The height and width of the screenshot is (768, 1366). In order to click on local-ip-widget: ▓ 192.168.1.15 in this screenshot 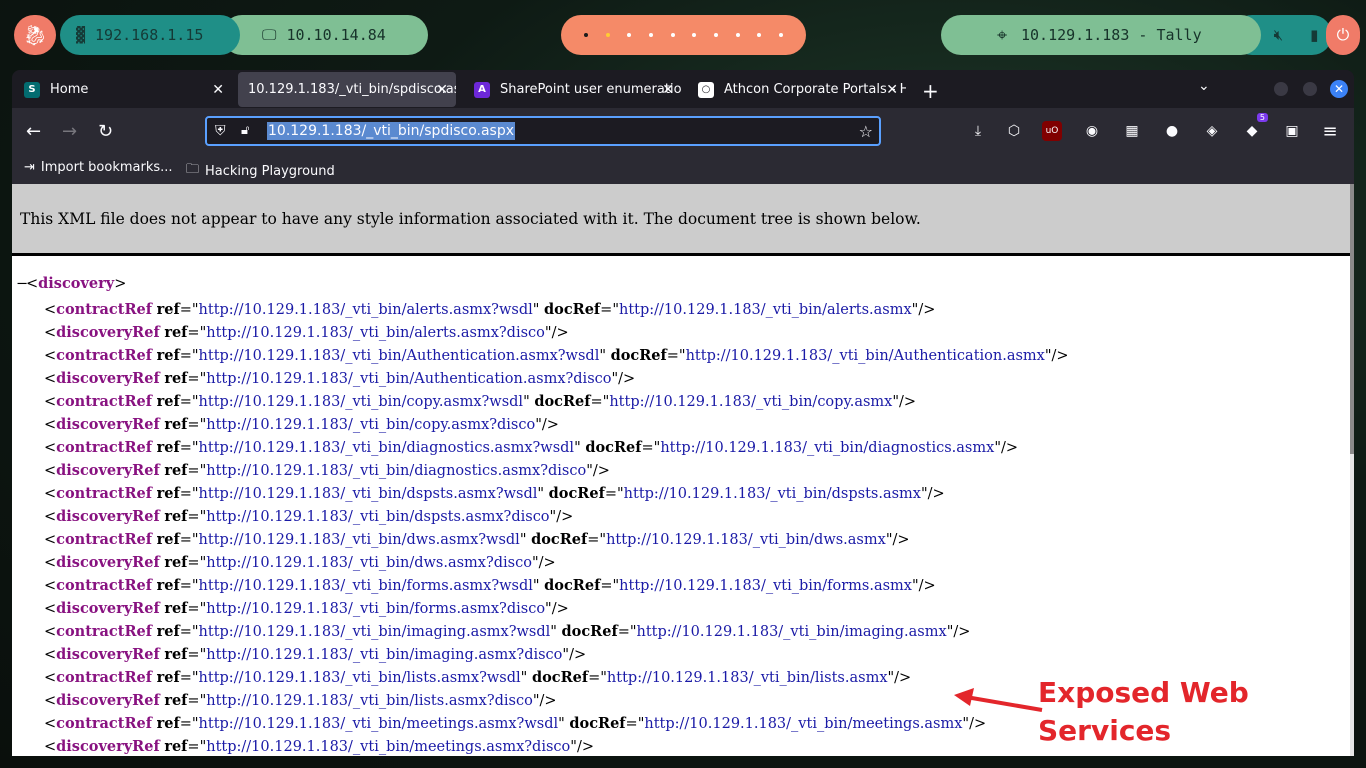, I will do `click(150, 35)`.